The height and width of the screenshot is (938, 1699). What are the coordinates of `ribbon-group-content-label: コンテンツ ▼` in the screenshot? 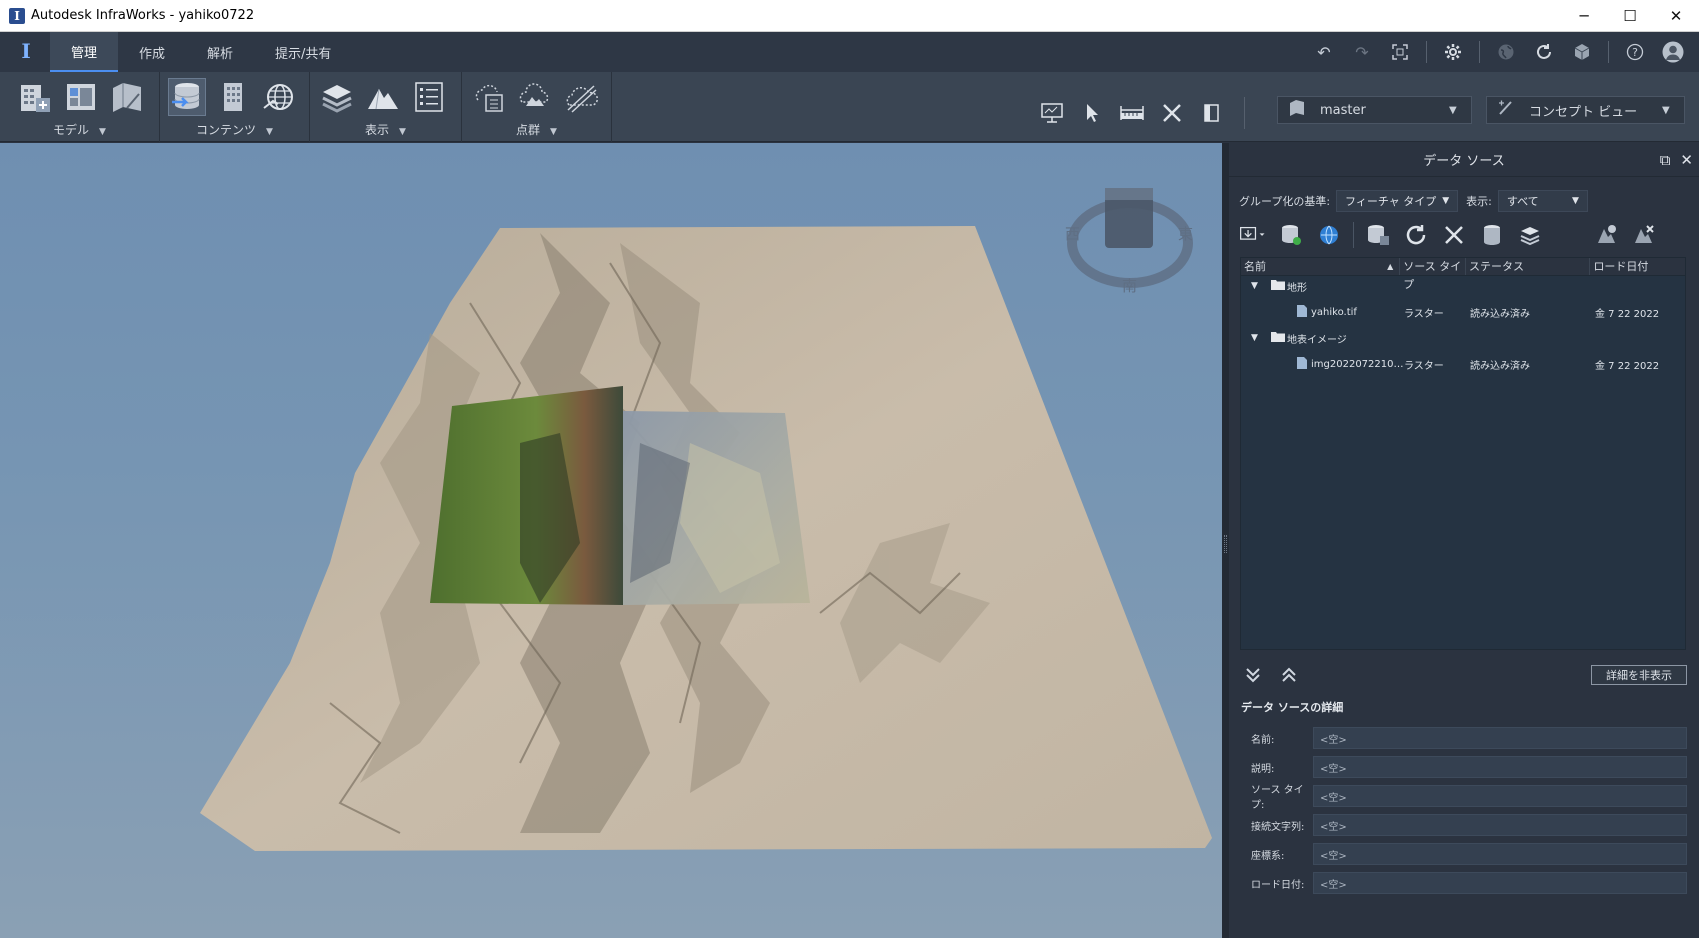 It's located at (234, 129).